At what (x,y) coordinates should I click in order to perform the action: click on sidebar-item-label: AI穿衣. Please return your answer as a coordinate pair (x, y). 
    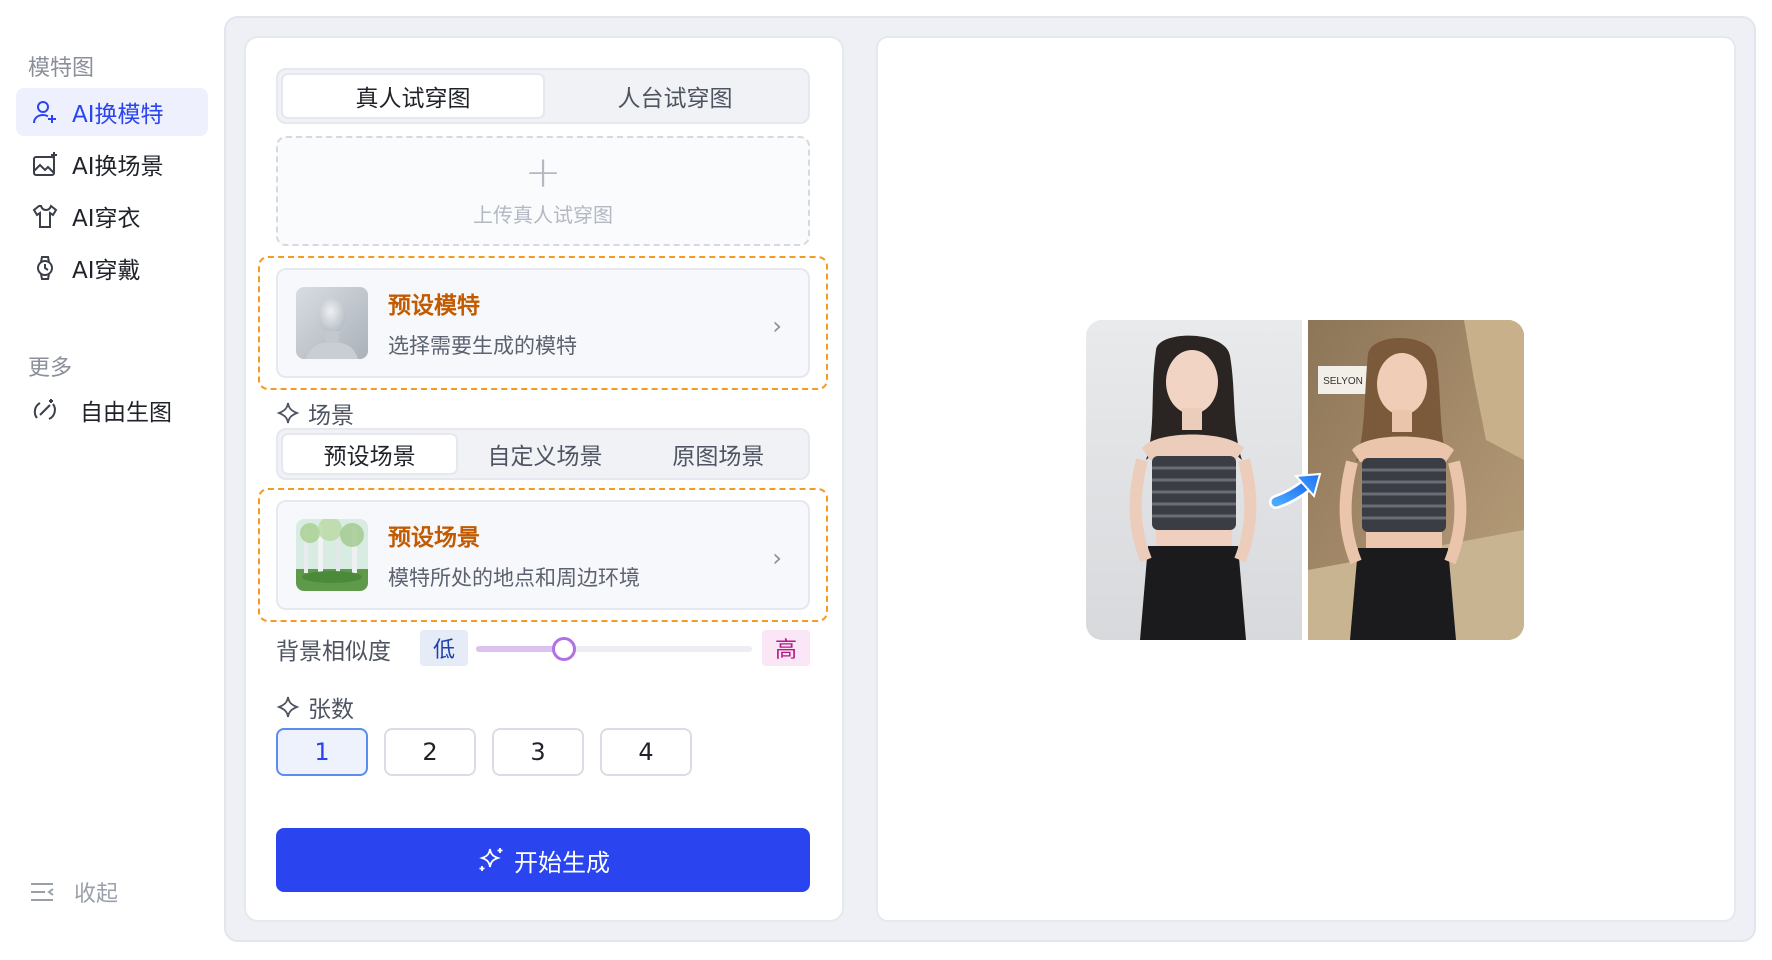
    Looking at the image, I should click on (106, 219).